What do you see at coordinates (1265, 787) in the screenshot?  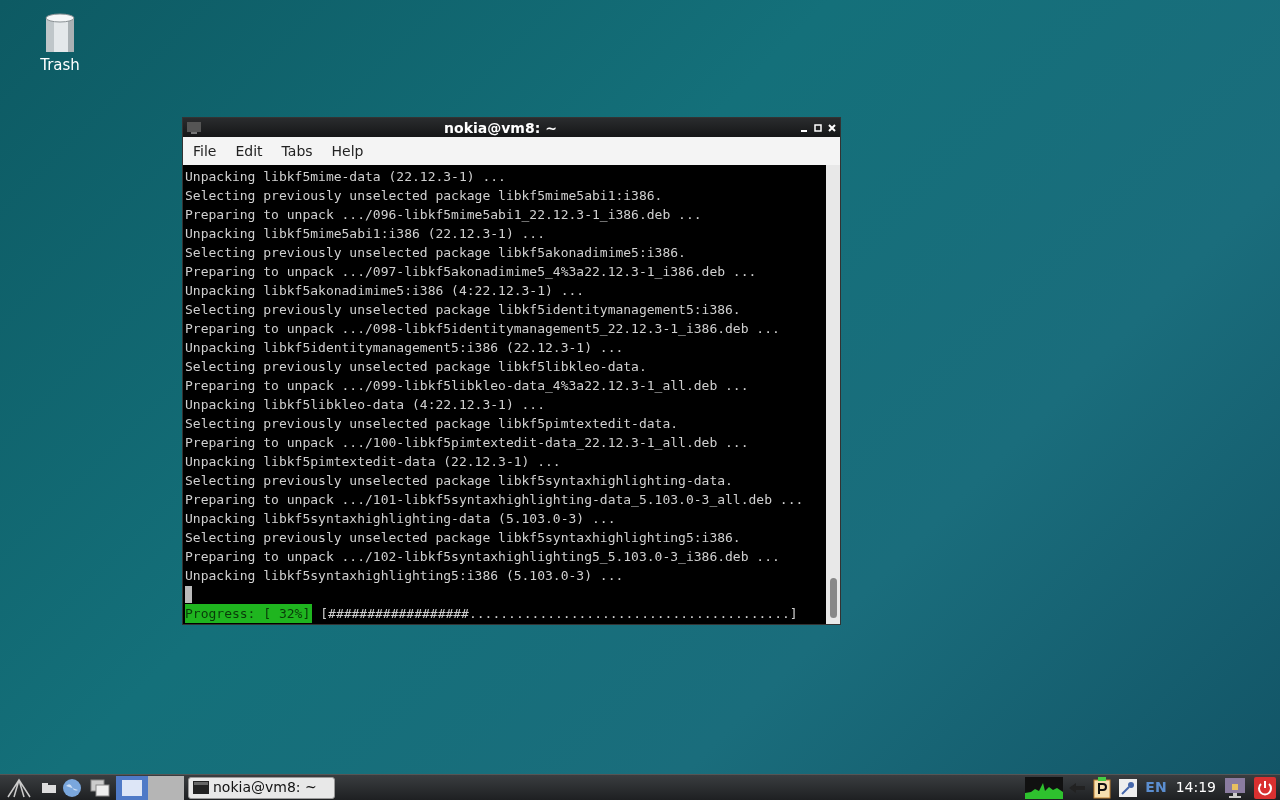 I see `power-icon` at bounding box center [1265, 787].